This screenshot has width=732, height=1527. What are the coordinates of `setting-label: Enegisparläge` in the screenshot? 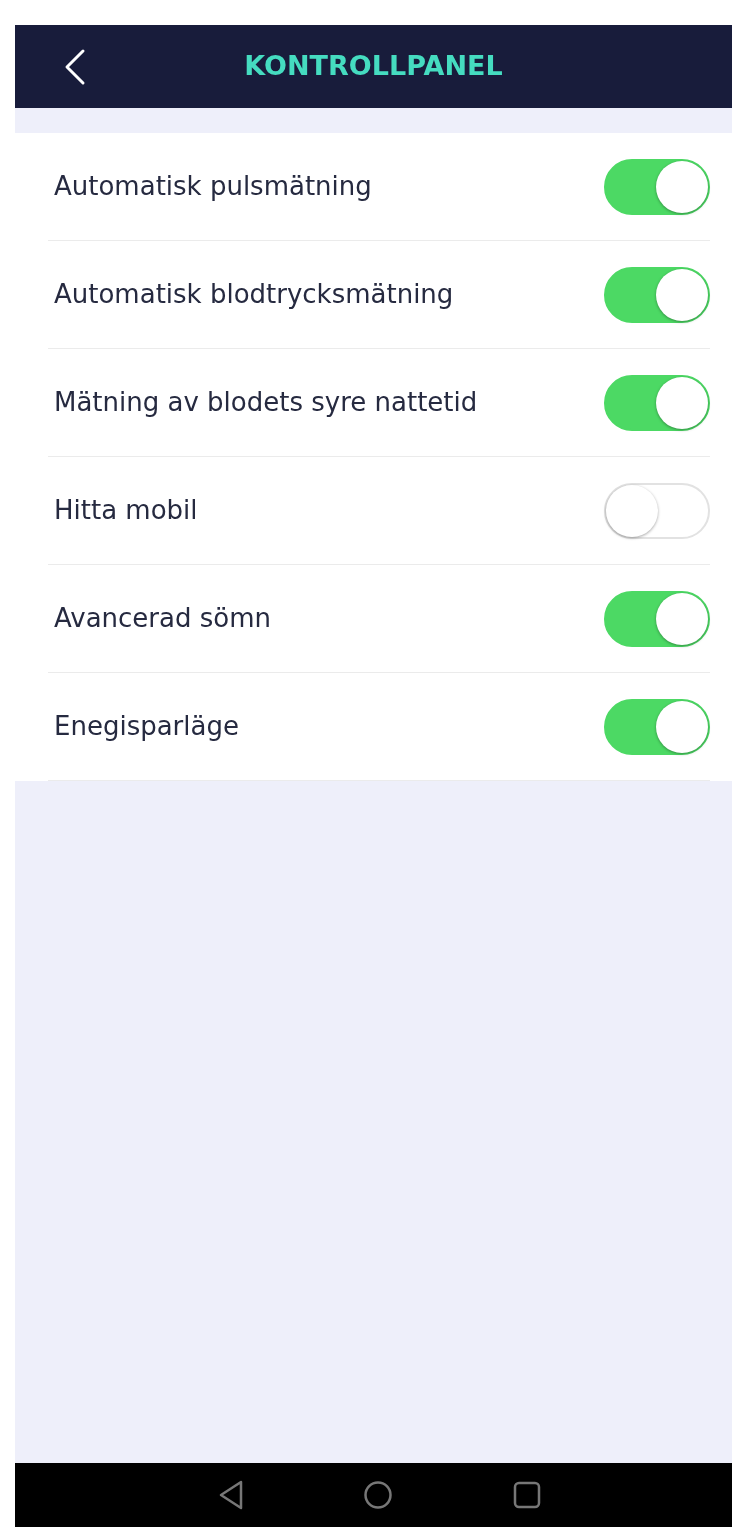 It's located at (146, 726).